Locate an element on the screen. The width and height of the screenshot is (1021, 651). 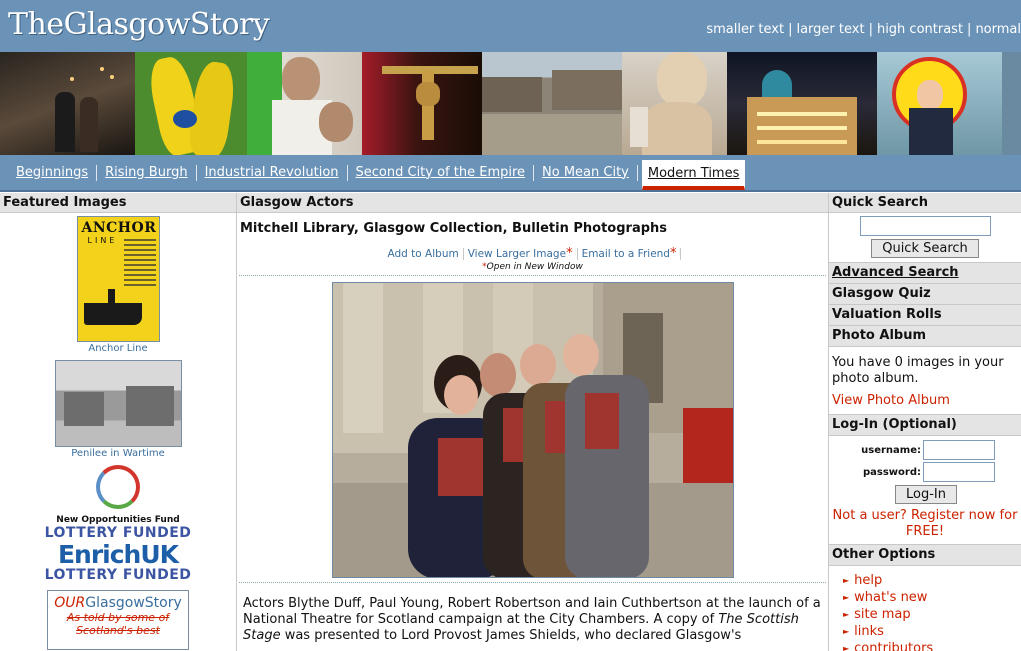
contributors-link: ► contributors is located at coordinates (932, 646).